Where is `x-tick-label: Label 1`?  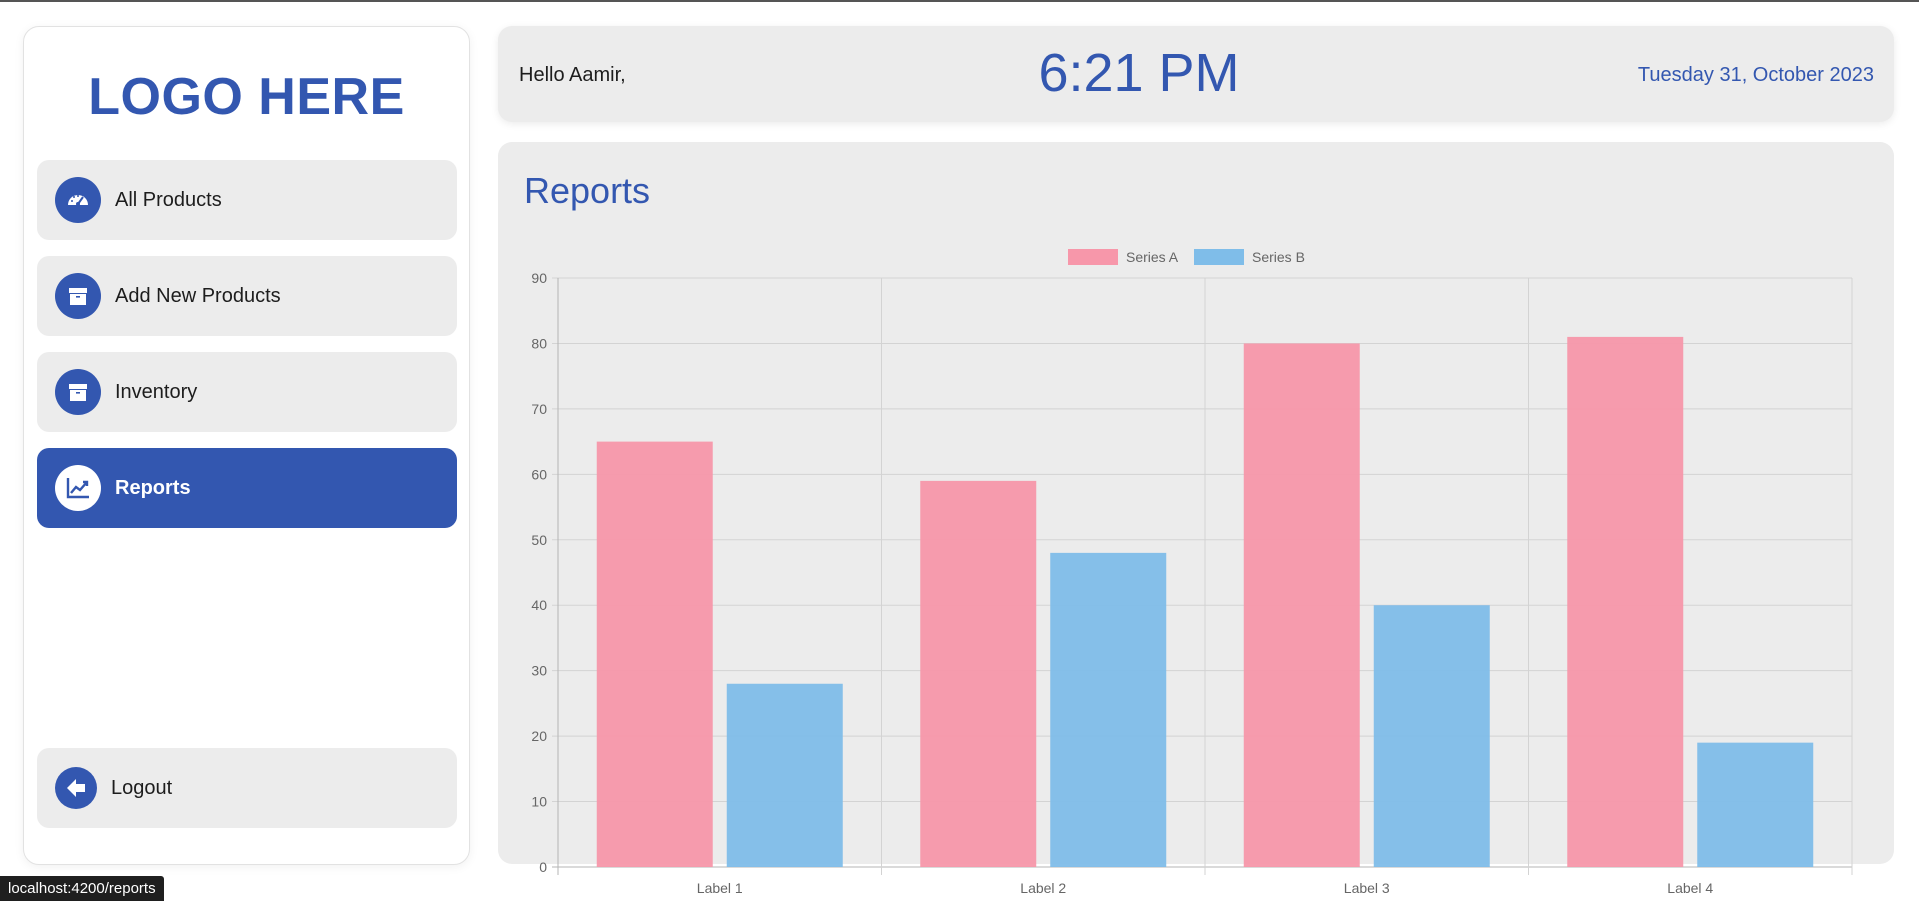
x-tick-label: Label 1 is located at coordinates (720, 888).